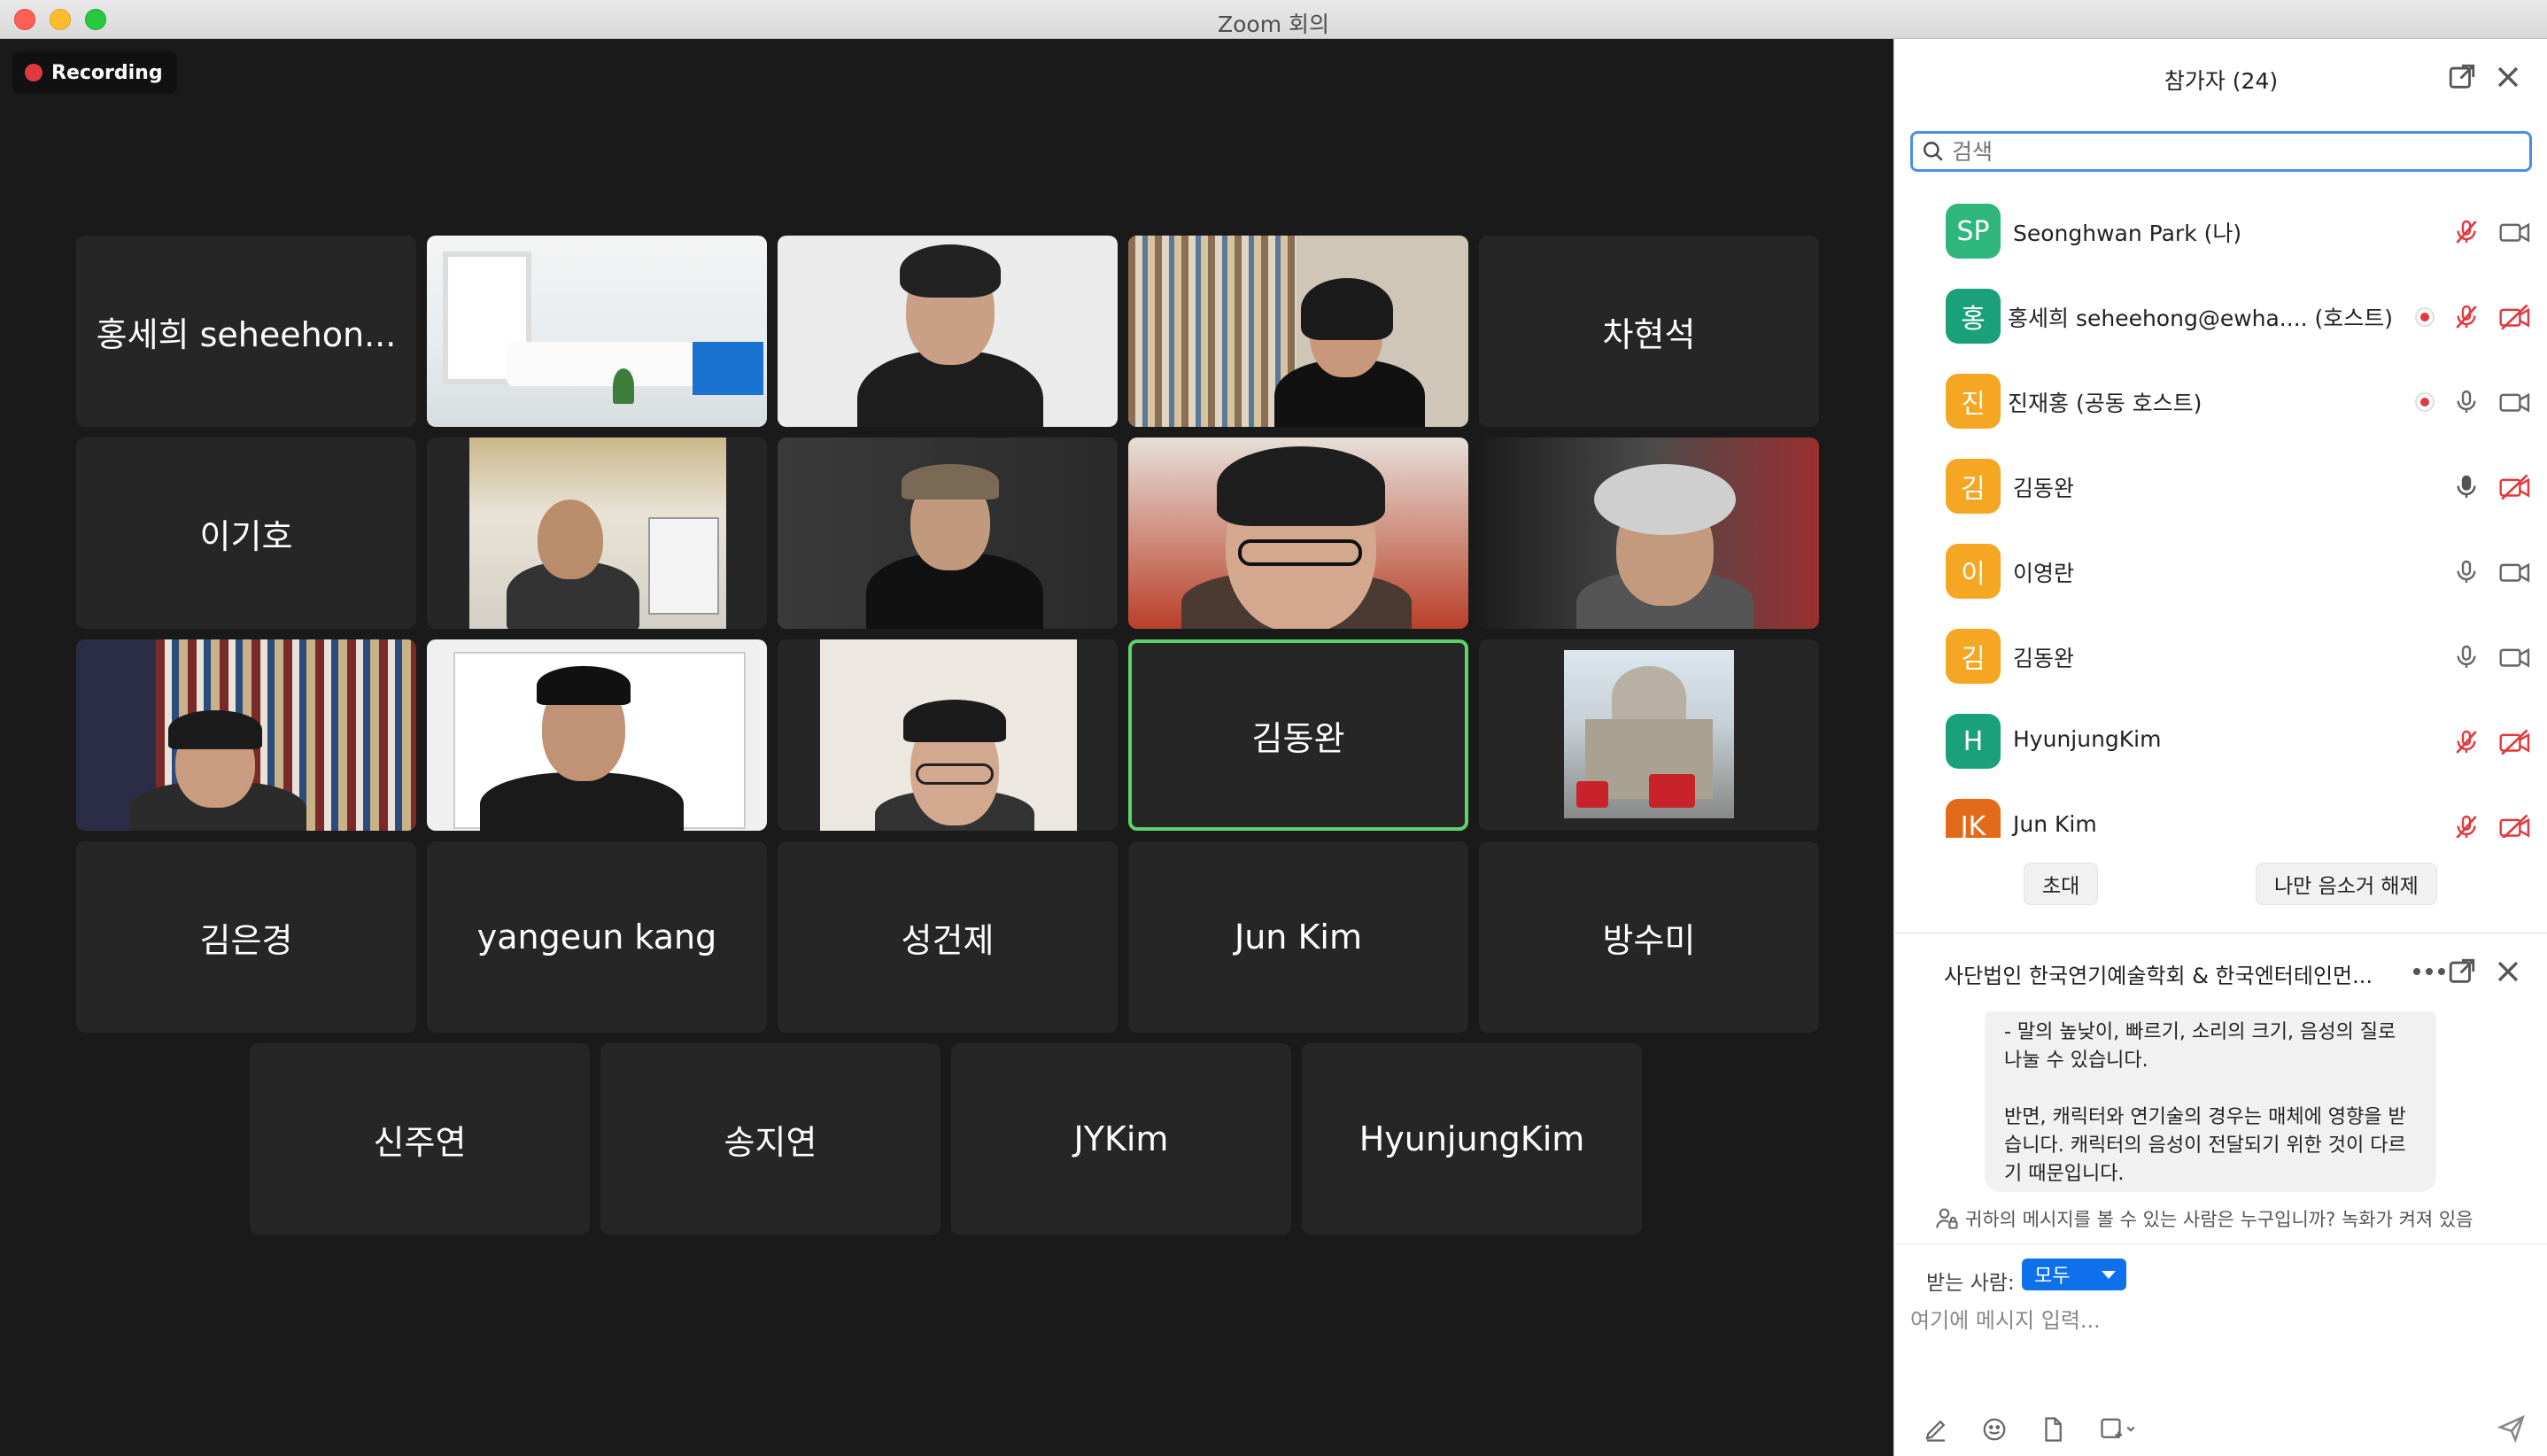  What do you see at coordinates (1649, 940) in the screenshot?
I see `tile-participant-name: 방수미` at bounding box center [1649, 940].